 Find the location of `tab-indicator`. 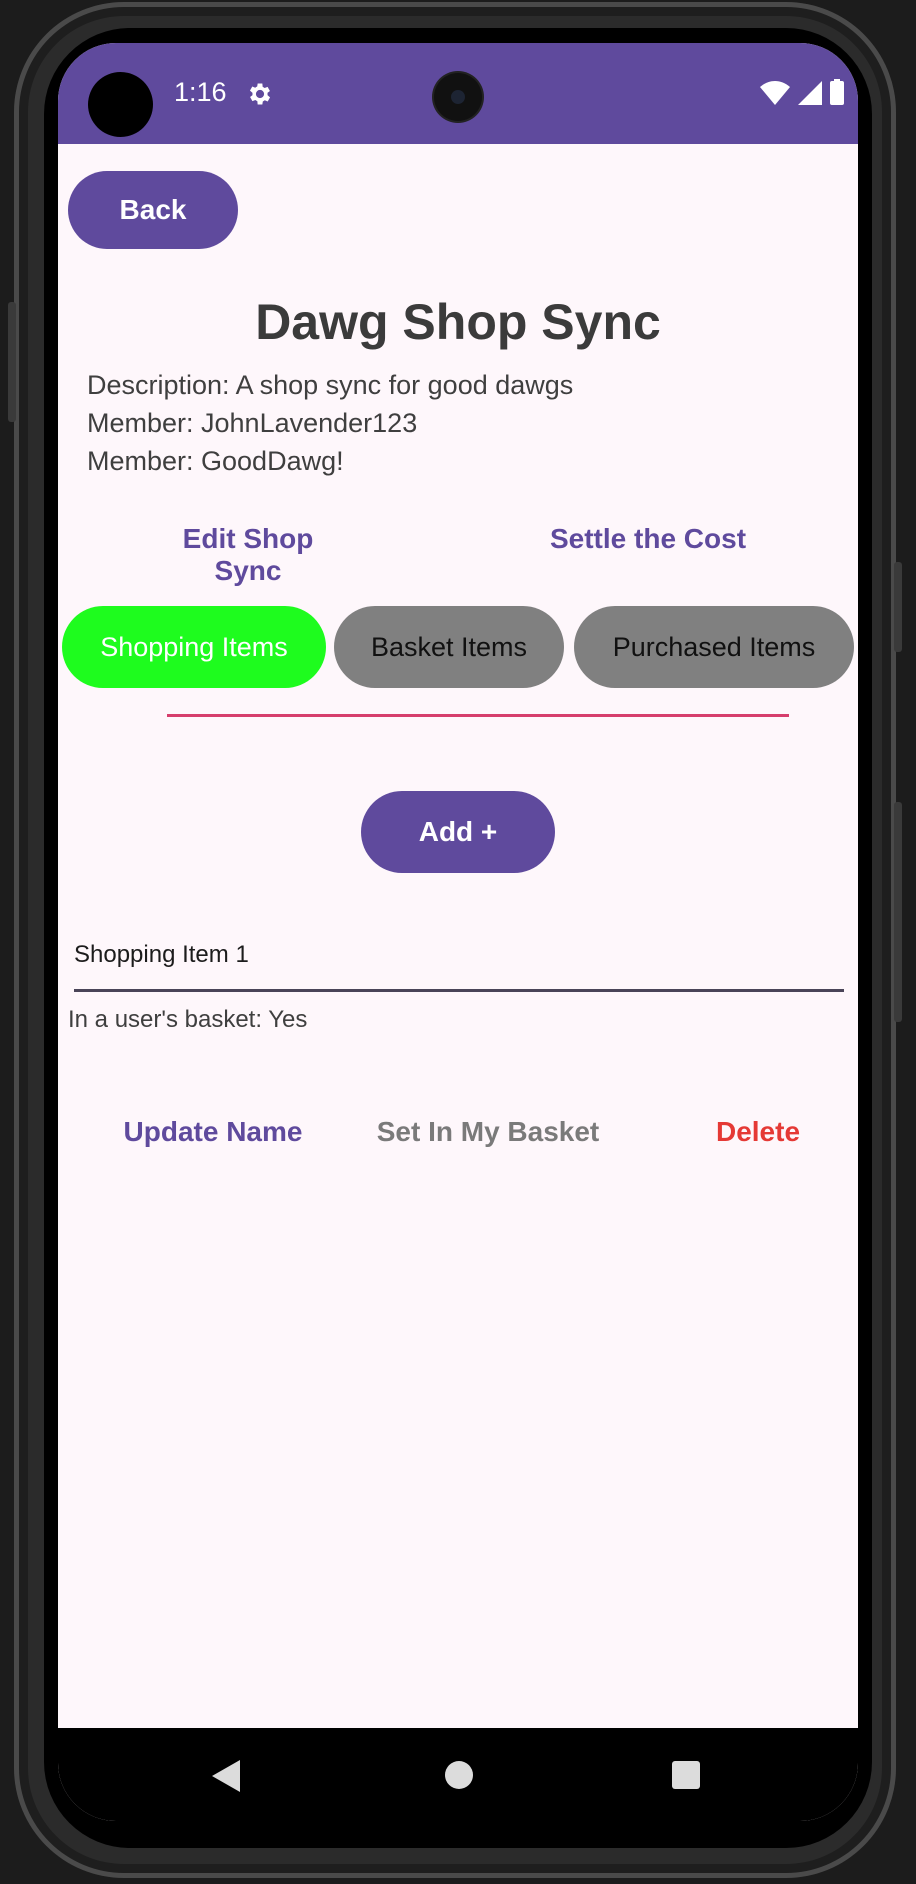

tab-indicator is located at coordinates (478, 715).